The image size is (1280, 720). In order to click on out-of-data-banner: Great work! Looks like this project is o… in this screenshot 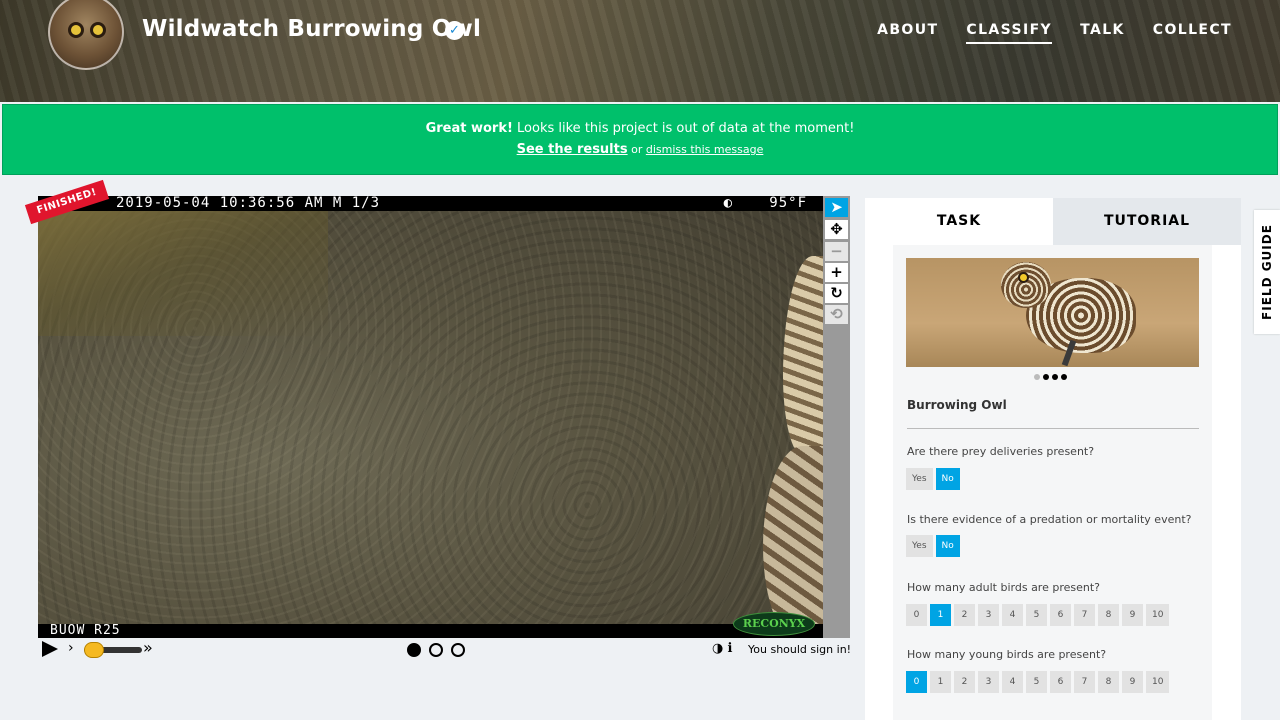, I will do `click(640, 139)`.